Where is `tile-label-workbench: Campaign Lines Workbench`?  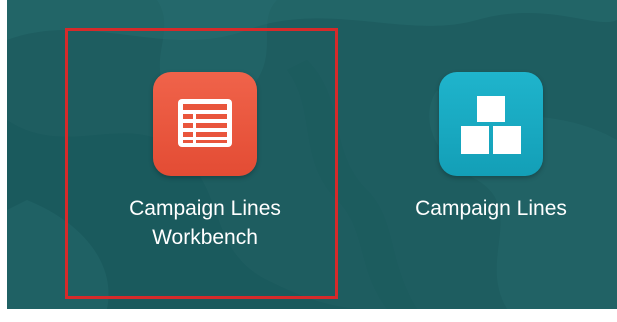 tile-label-workbench: Campaign Lines Workbench is located at coordinates (205, 223).